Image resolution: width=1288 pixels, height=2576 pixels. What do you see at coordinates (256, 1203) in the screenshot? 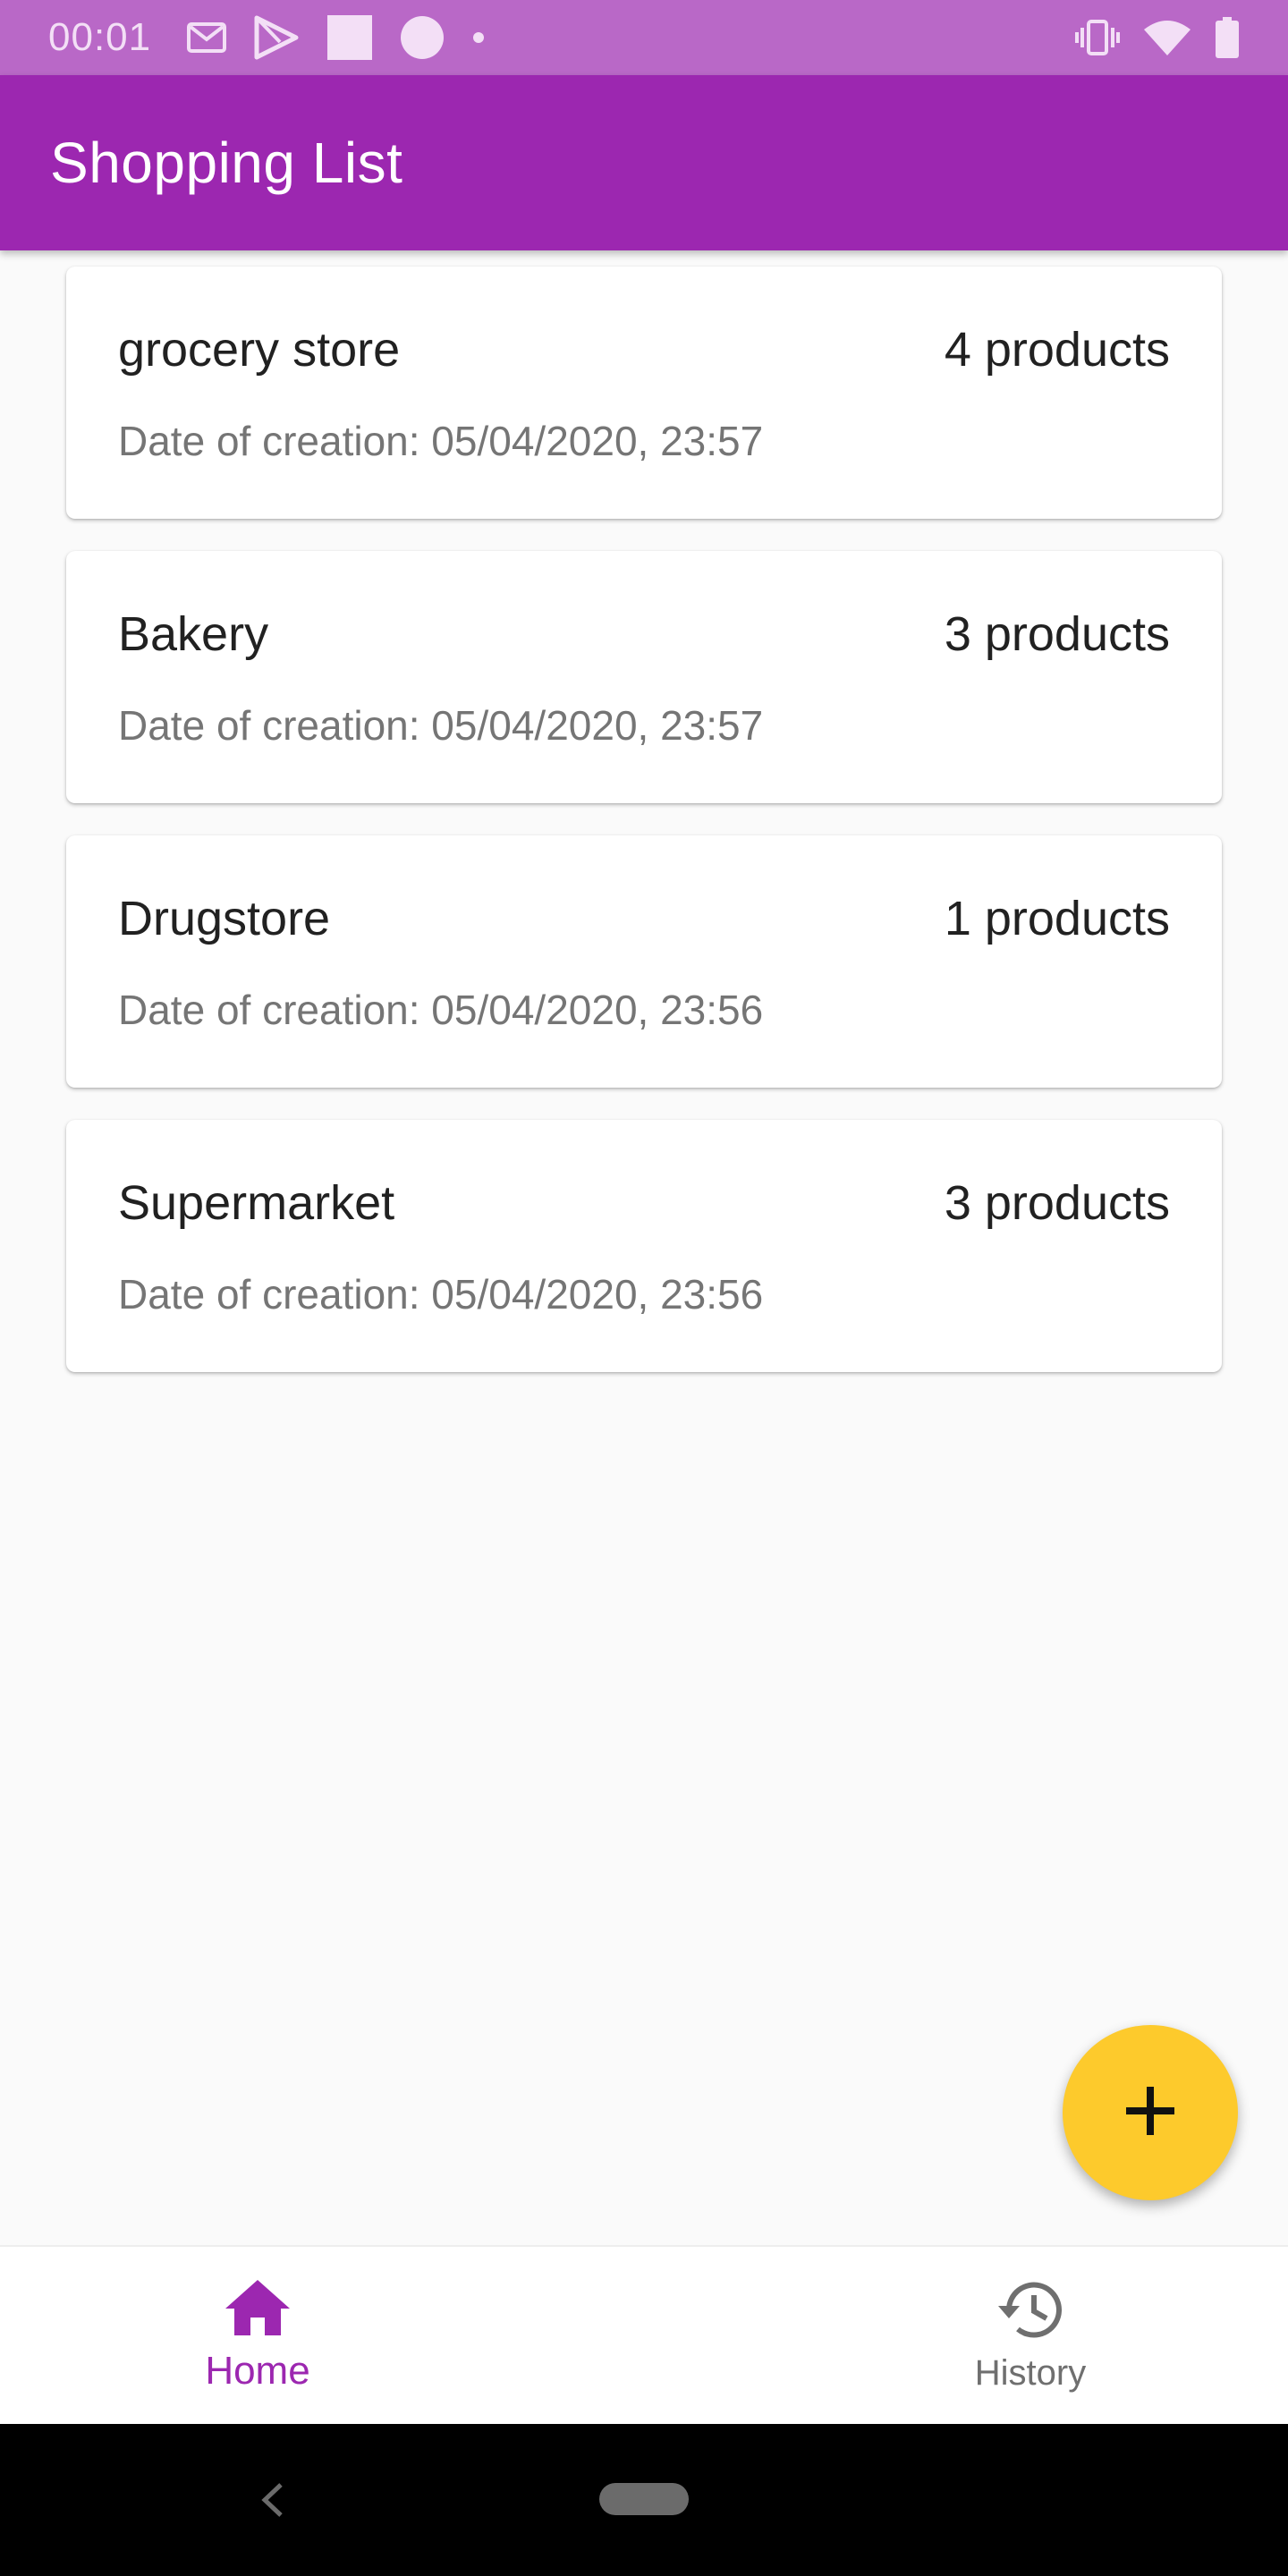
I see `list-name: Supermarket` at bounding box center [256, 1203].